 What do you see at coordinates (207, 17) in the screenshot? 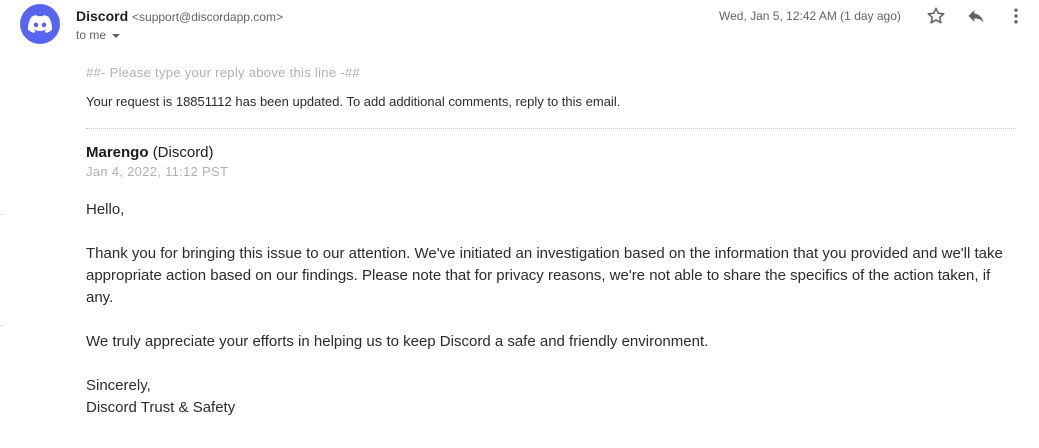
I see `sender-email: <support@discordapp.com>` at bounding box center [207, 17].